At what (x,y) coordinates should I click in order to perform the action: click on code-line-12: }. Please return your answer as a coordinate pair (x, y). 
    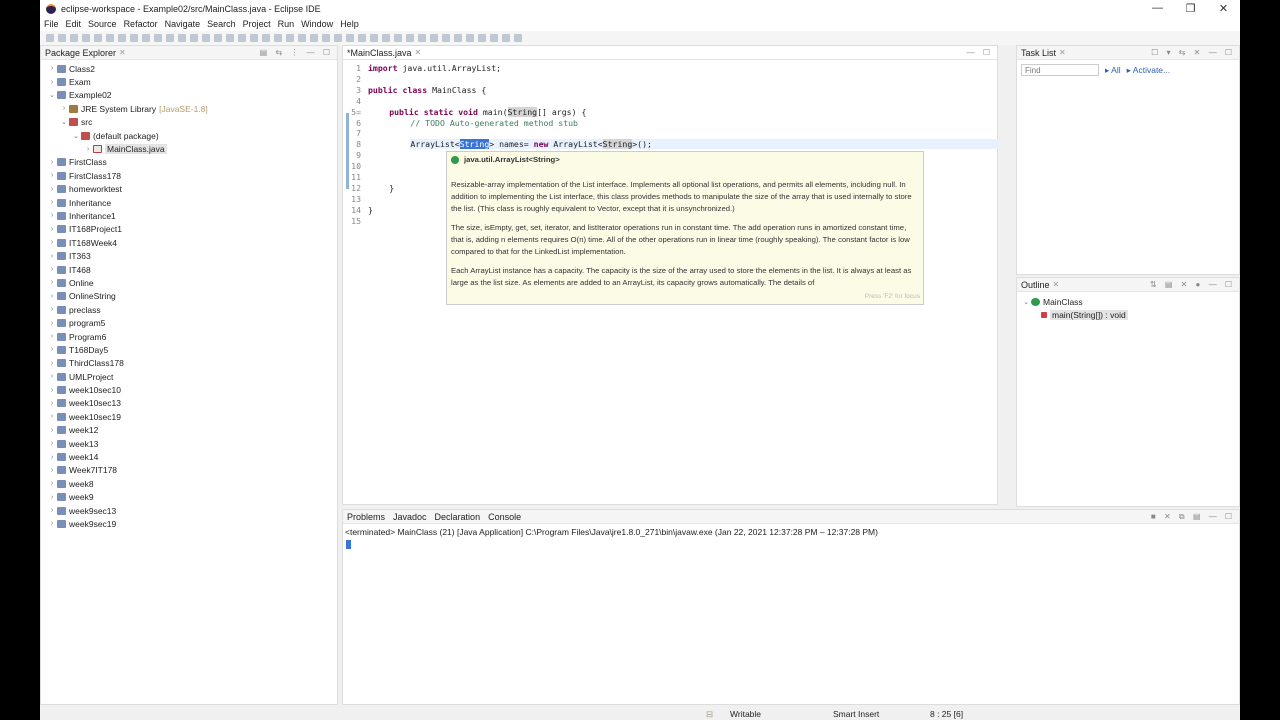
    Looking at the image, I should click on (391, 188).